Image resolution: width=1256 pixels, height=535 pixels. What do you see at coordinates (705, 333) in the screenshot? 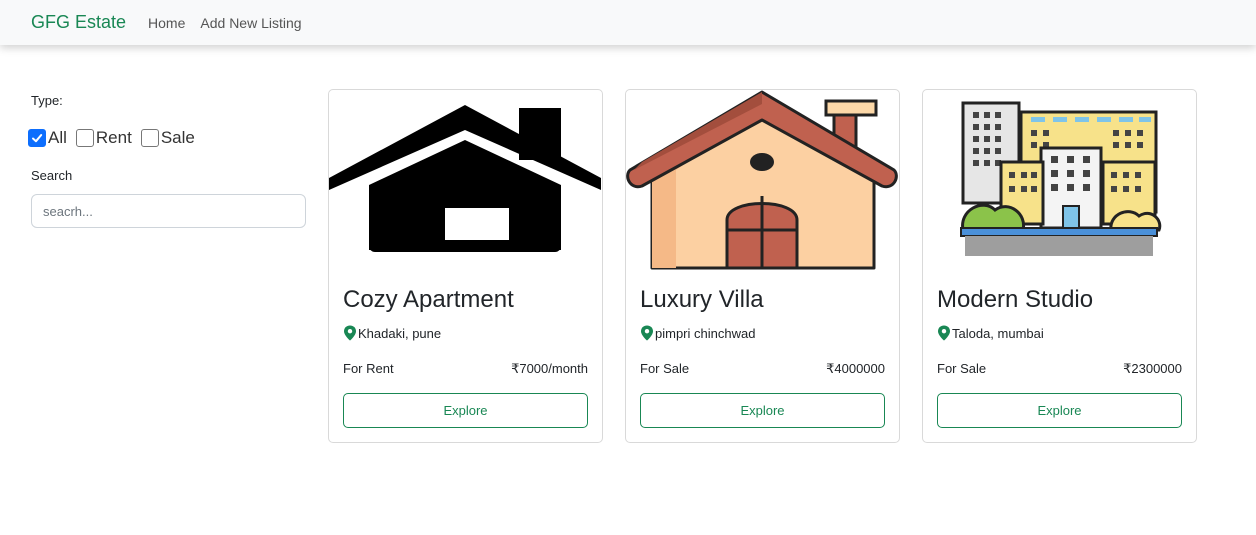
I see `listing-location-text: pimpri chinchwad` at bounding box center [705, 333].